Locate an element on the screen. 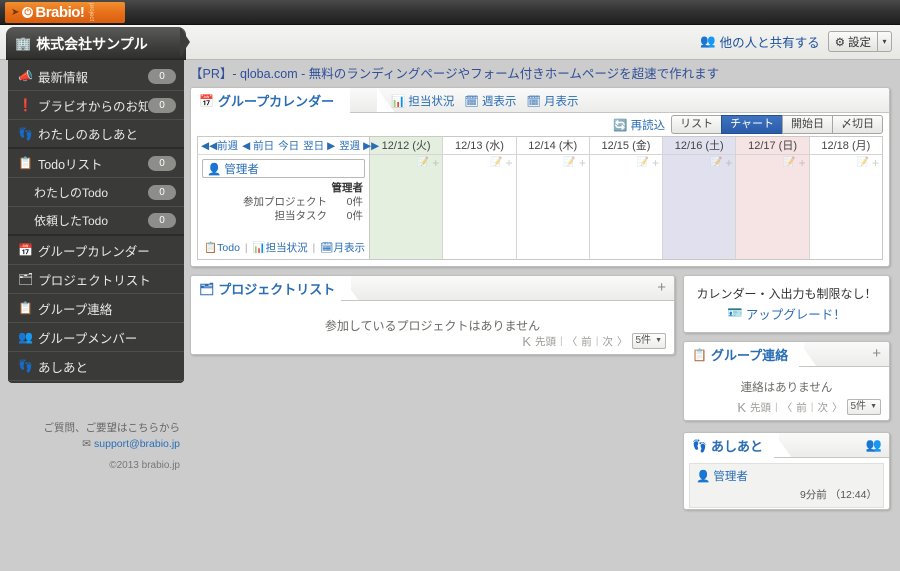  calendar-tab-2: 🗓 月表示 is located at coordinates (552, 101).